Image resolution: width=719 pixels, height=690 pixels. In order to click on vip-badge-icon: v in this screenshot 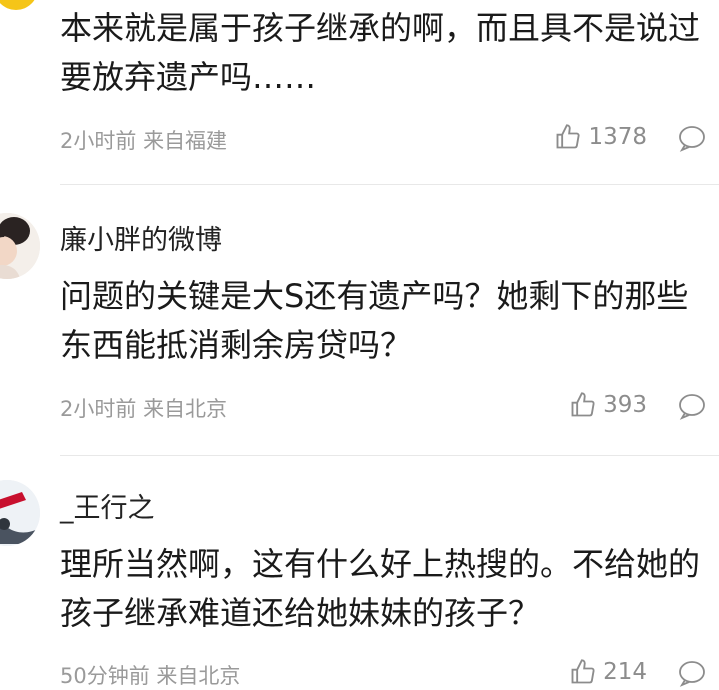, I will do `click(19, 5)`.